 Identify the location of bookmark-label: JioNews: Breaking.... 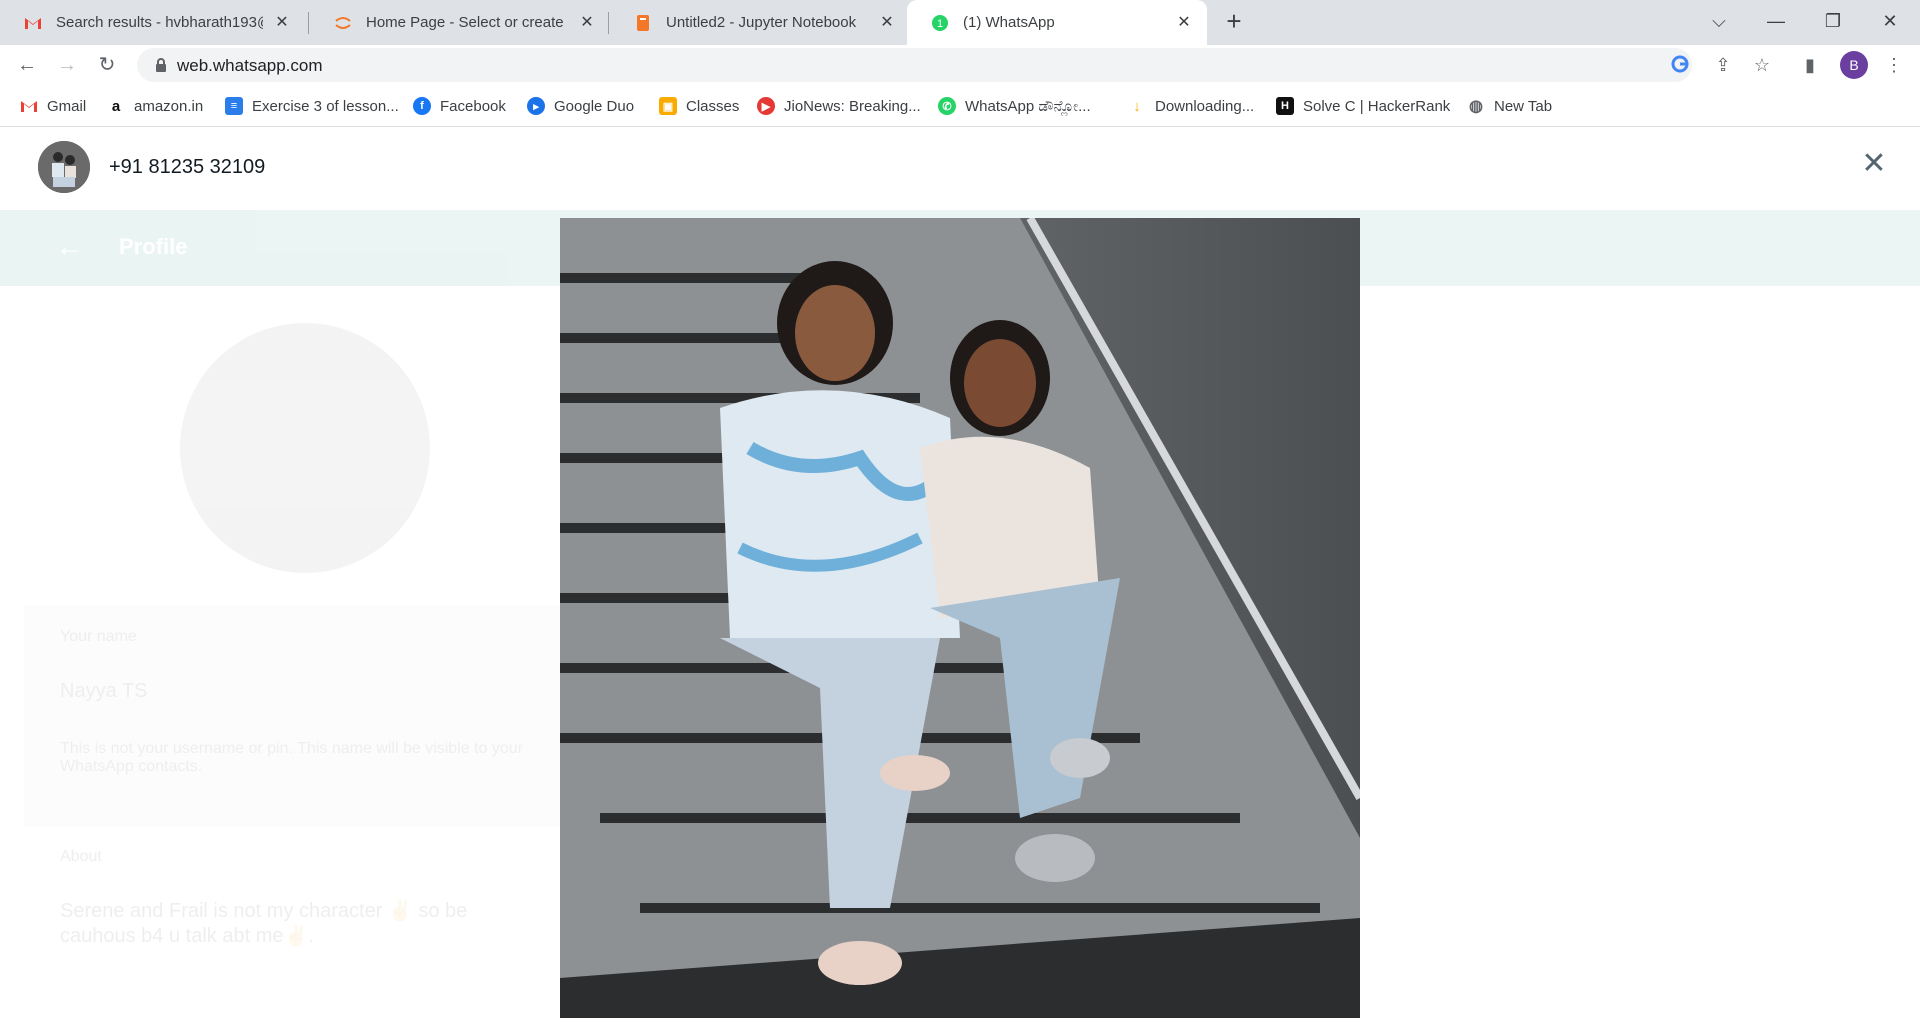
(852, 106).